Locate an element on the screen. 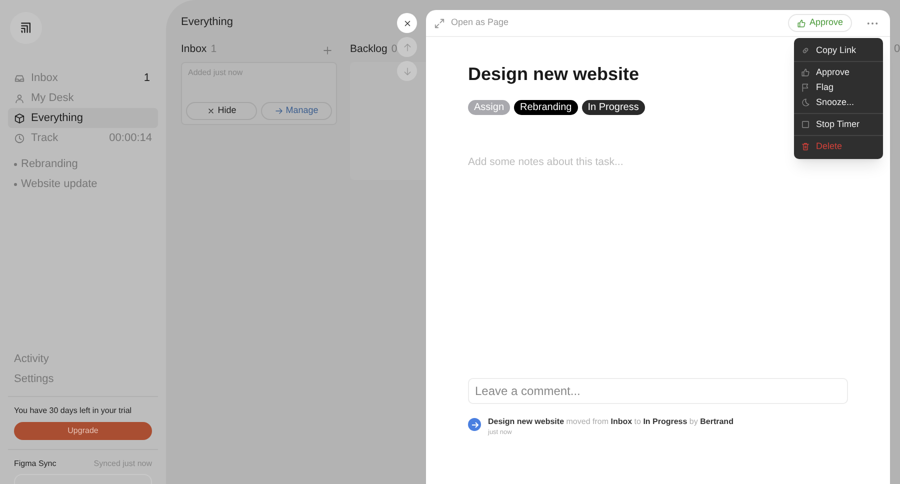 Image resolution: width=900 pixels, height=484 pixels. nav-item: Track 00:00:14 is located at coordinates (83, 138).